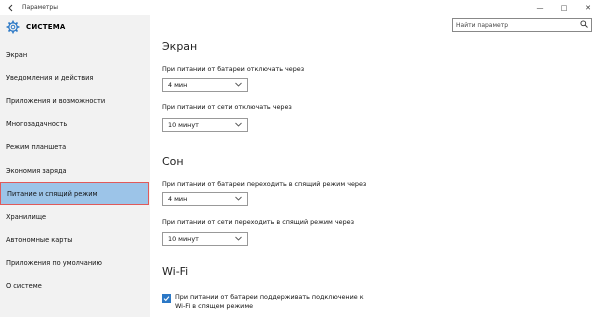 The image size is (600, 317). I want to click on sidebar-item-default-apps: Приложения по умолчанию, so click(75, 263).